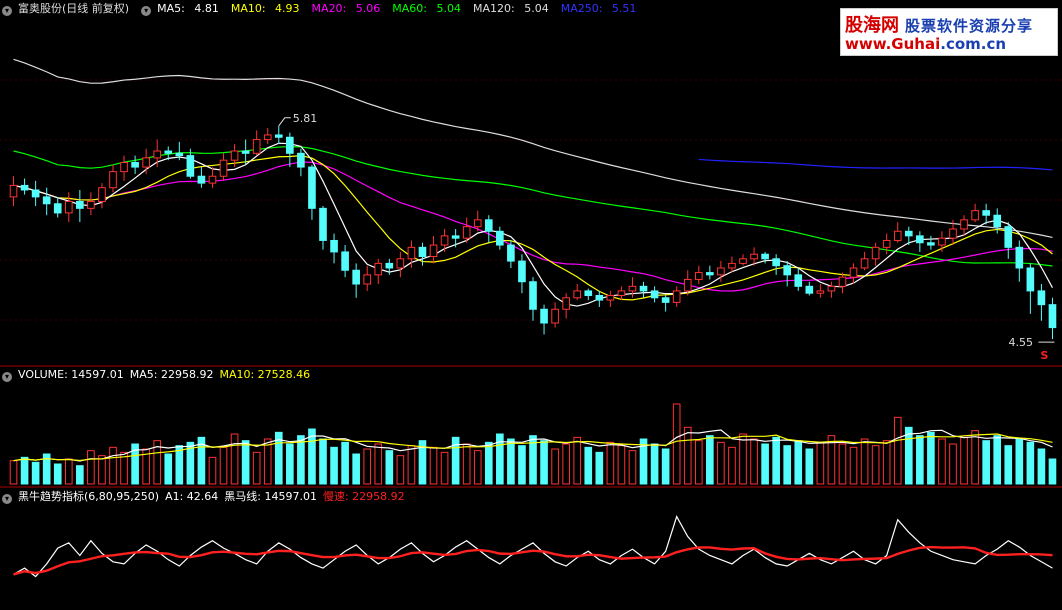 The image size is (1062, 610). Describe the element at coordinates (1020, 342) in the screenshot. I see `low-marker-label: 4.55` at that location.